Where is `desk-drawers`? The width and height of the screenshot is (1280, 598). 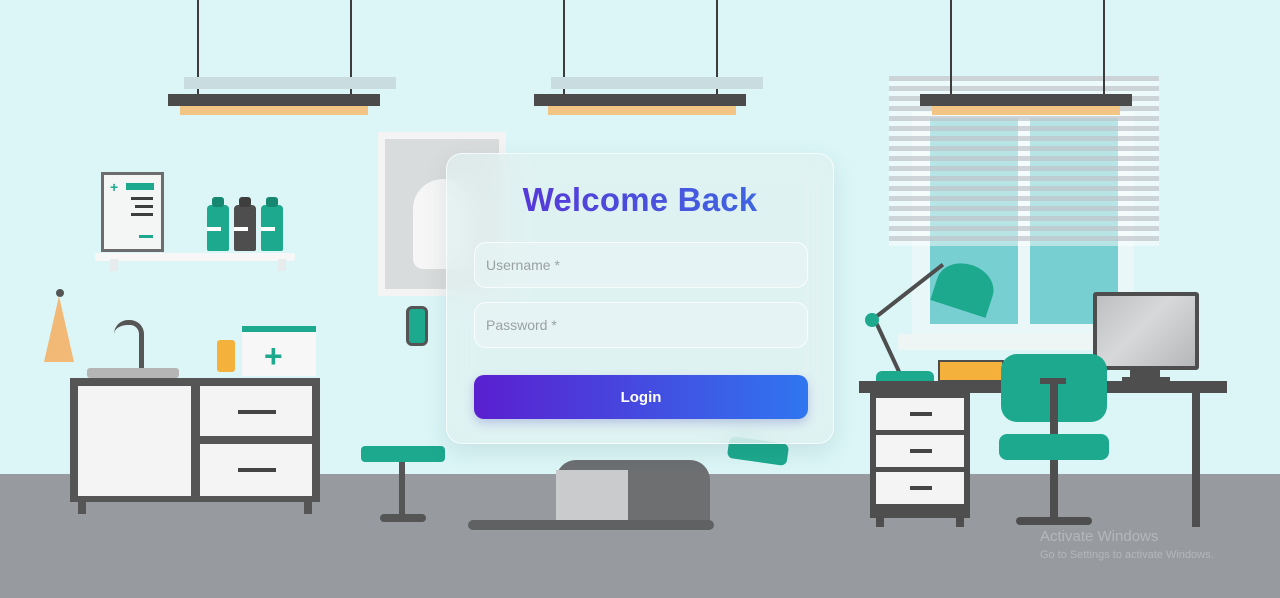 desk-drawers is located at coordinates (920, 455).